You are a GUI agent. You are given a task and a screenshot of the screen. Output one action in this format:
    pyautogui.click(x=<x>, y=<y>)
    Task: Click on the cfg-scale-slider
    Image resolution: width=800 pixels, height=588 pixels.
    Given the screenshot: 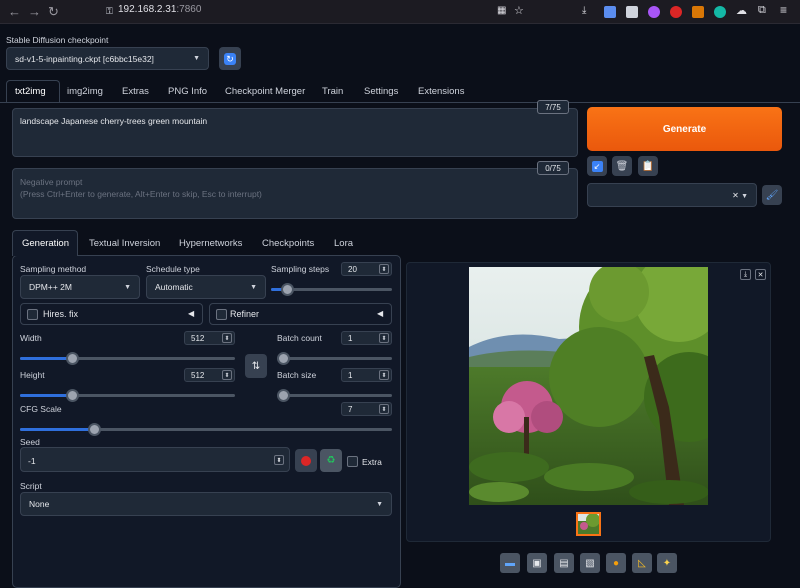 What is the action you would take?
    pyautogui.click(x=206, y=429)
    